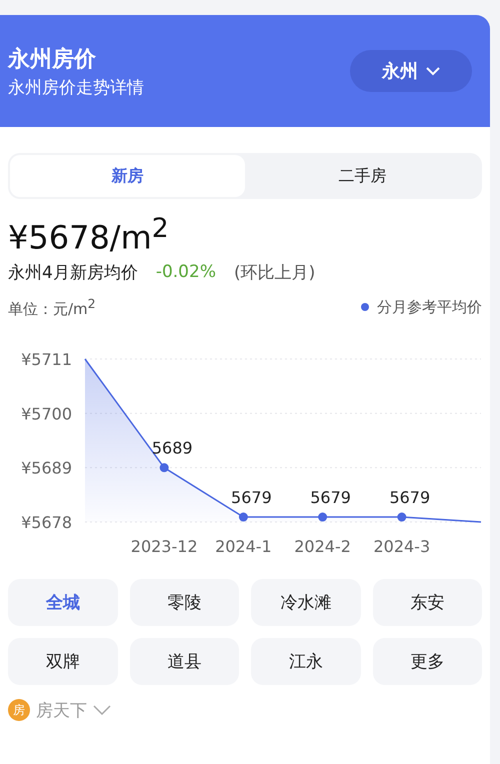 The height and width of the screenshot is (764, 500). Describe the element at coordinates (243, 546) in the screenshot. I see `axis-label: 2024-1` at that location.